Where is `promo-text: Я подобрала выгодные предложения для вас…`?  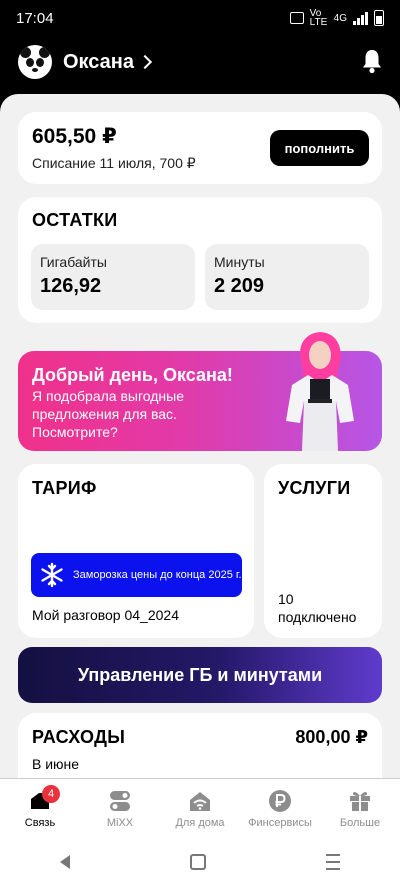 promo-text: Я подобрала выгодные предложения для вас… is located at coordinates (108, 414).